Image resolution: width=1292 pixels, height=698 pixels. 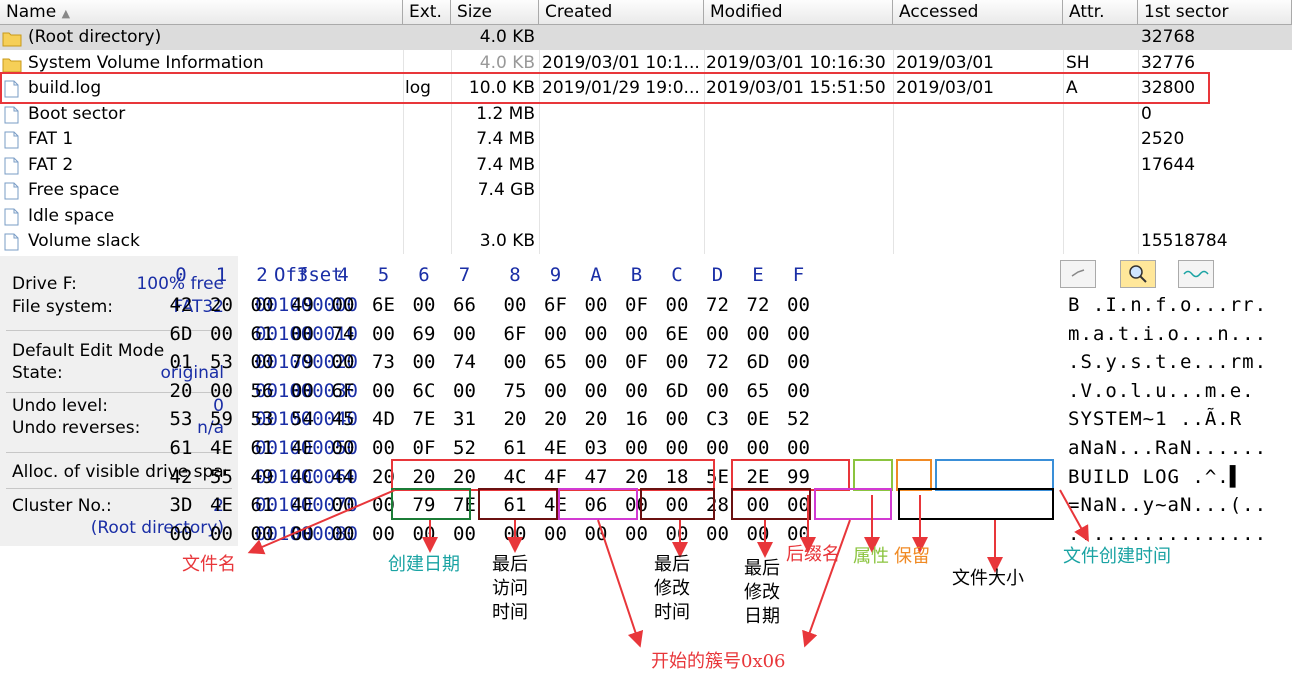 I want to click on annotation-start-cluster: 开始的簇号0x06, so click(x=718, y=661).